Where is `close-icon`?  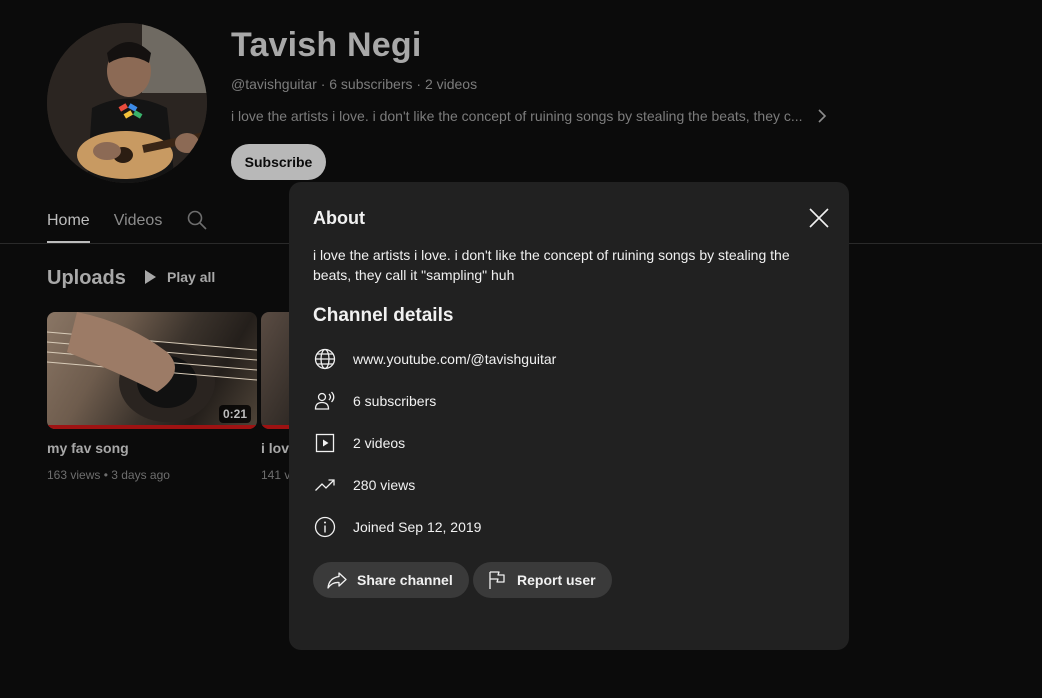
close-icon is located at coordinates (819, 218).